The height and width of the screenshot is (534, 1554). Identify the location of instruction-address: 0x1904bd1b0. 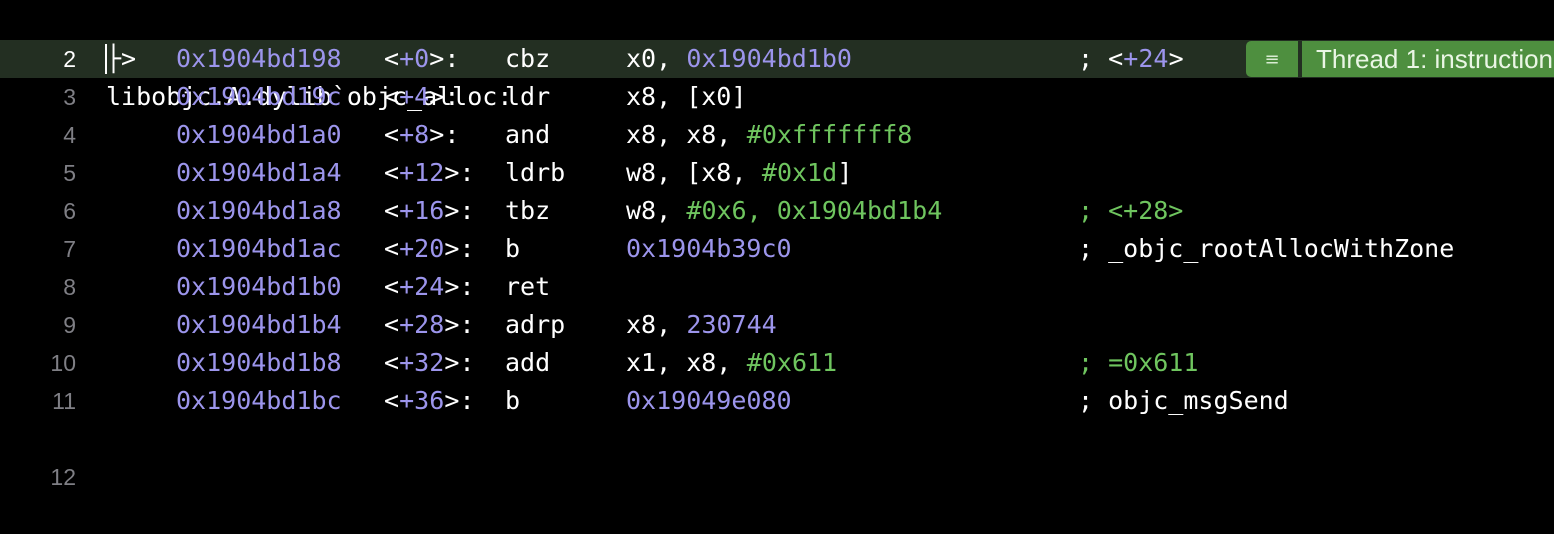
(259, 286).